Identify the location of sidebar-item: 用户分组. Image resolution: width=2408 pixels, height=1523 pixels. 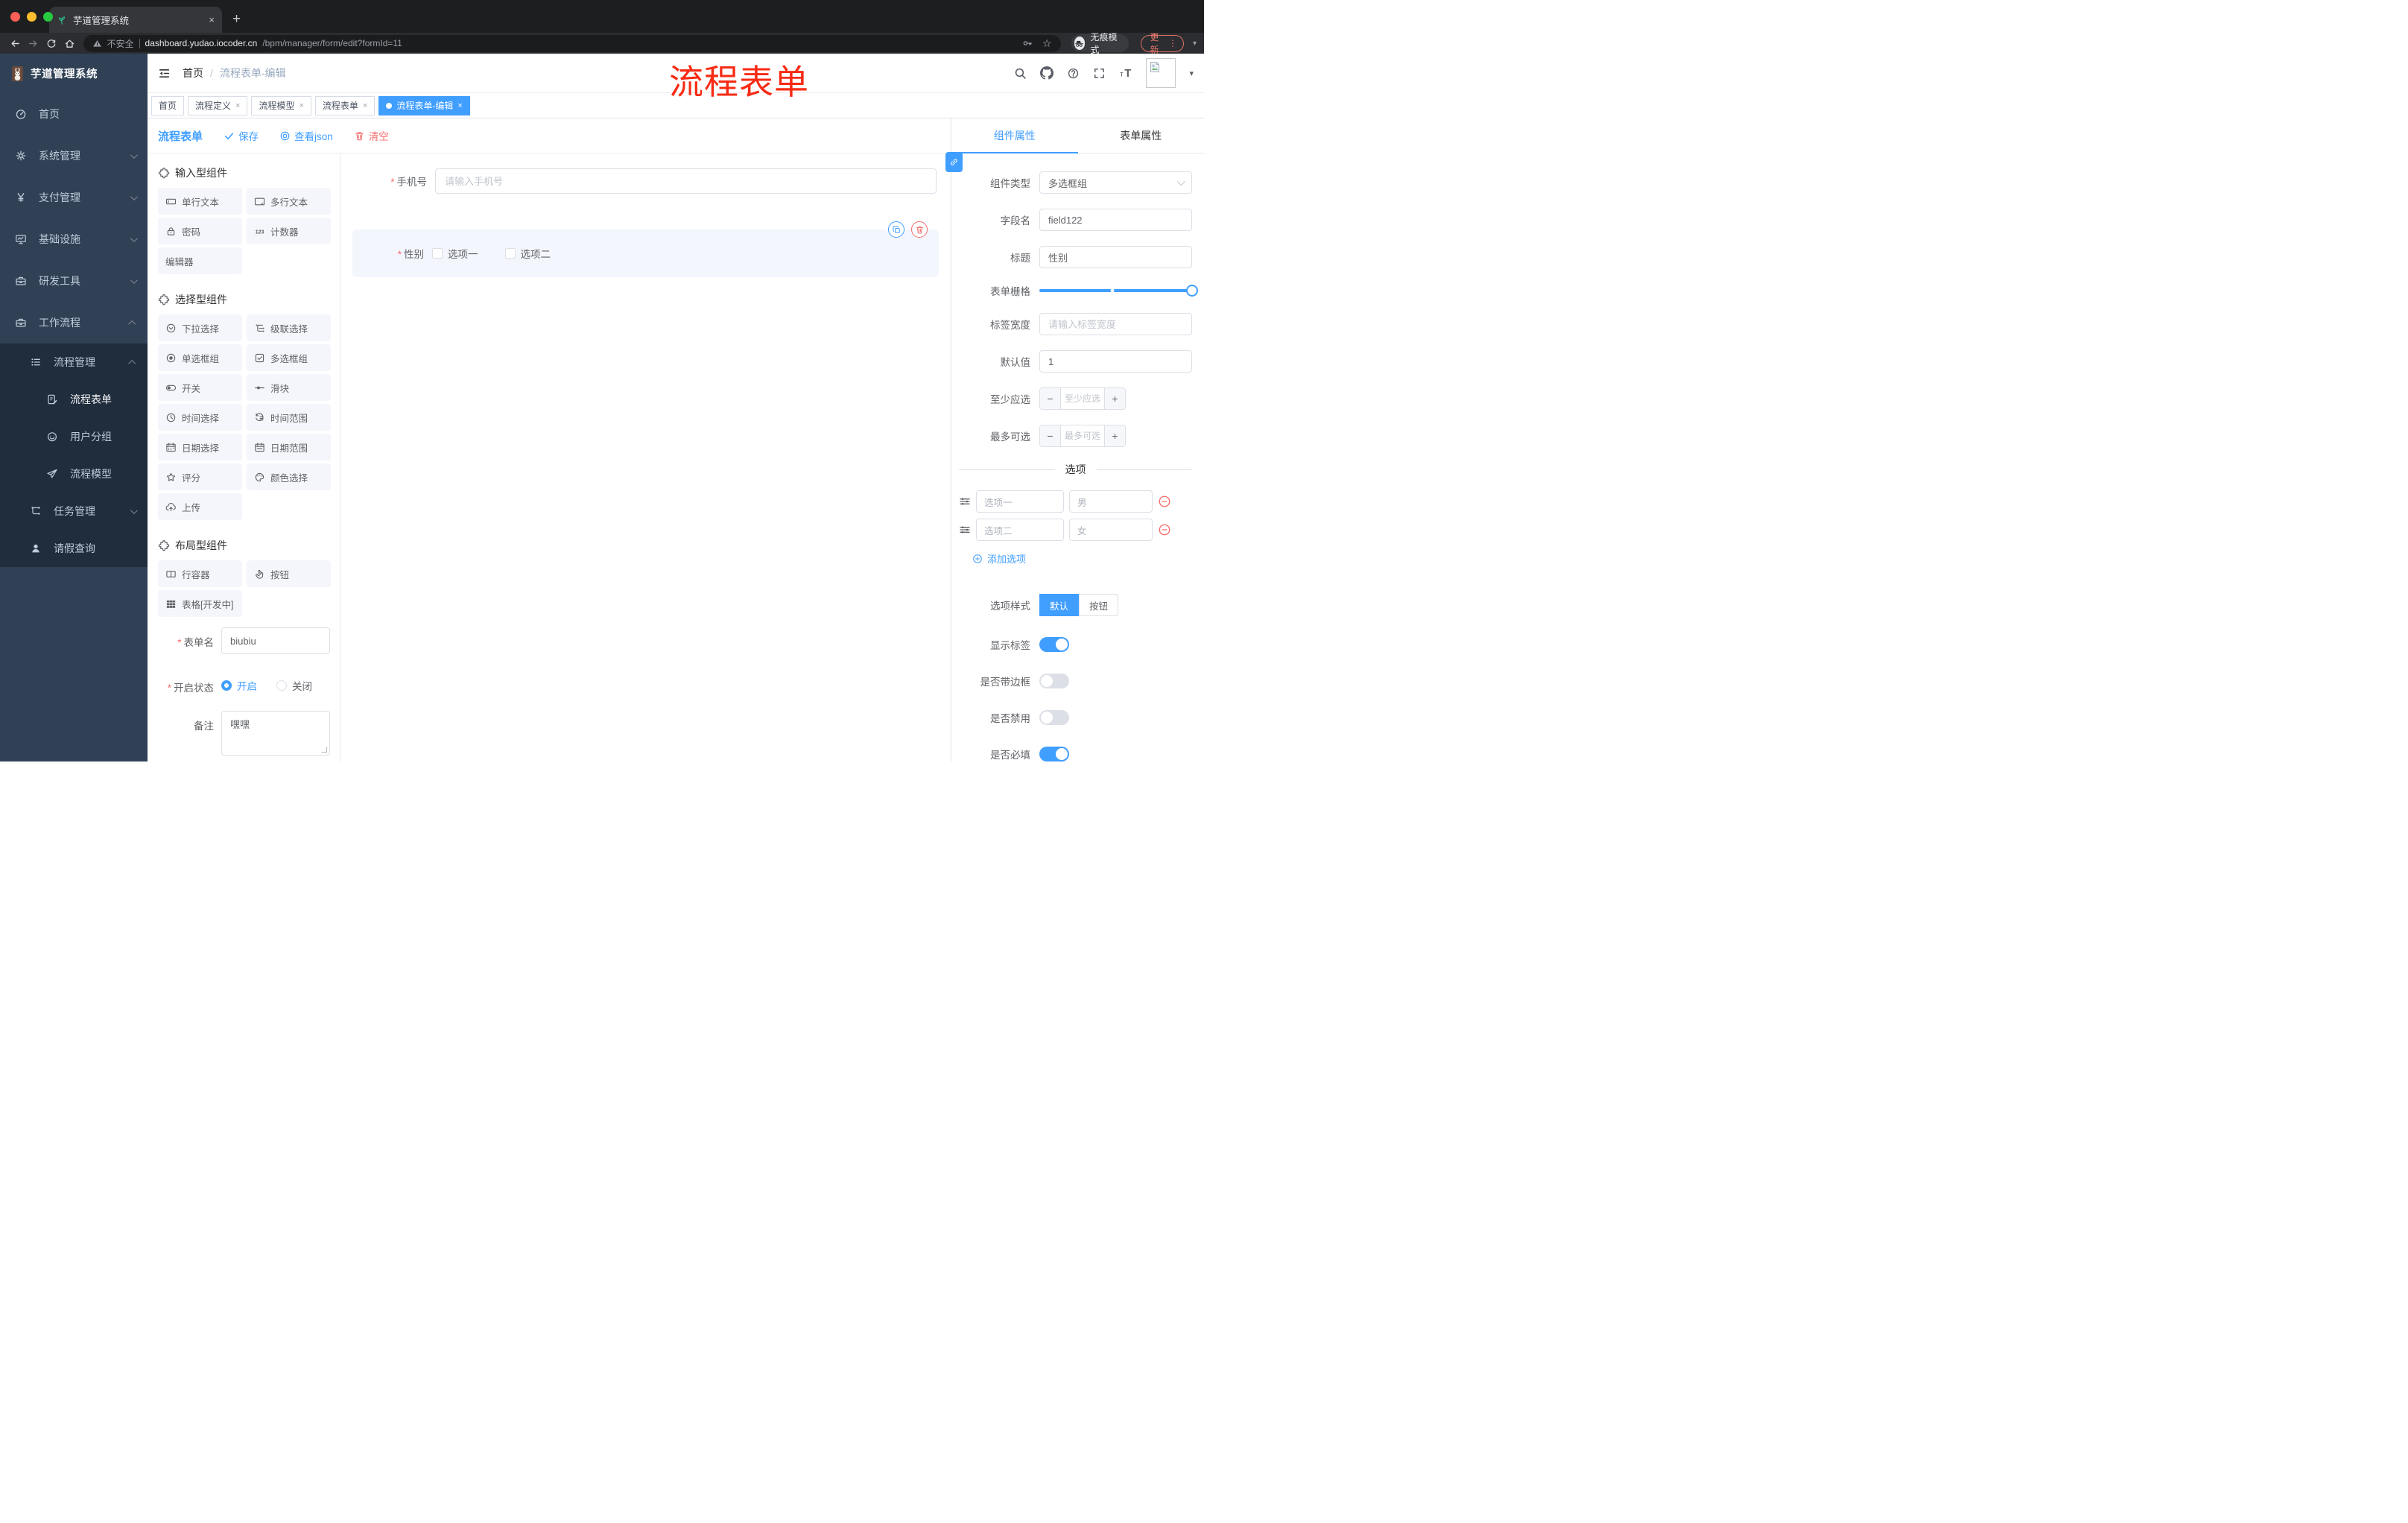
(74, 436).